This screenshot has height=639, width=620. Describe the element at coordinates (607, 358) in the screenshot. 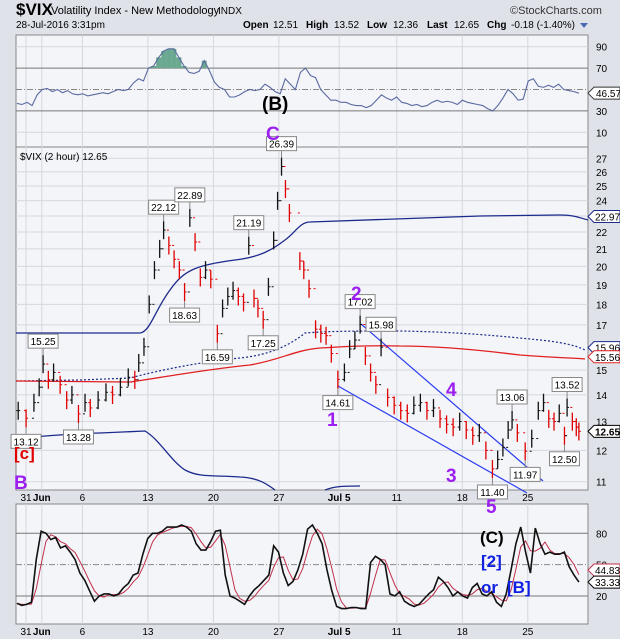

I see `red-ma-tag-value: 15.56` at that location.